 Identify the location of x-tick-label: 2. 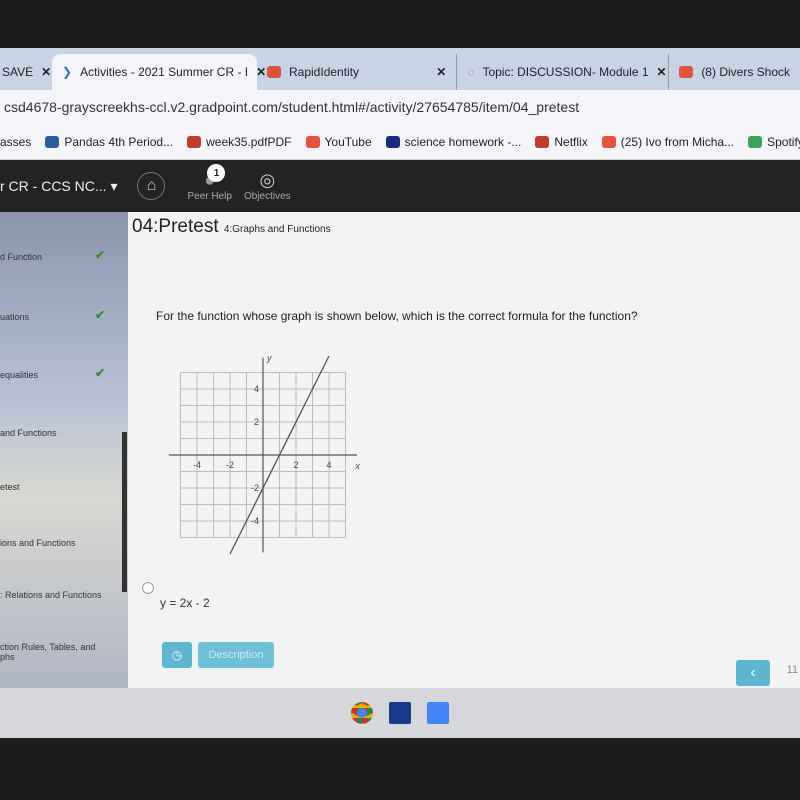
(295, 465).